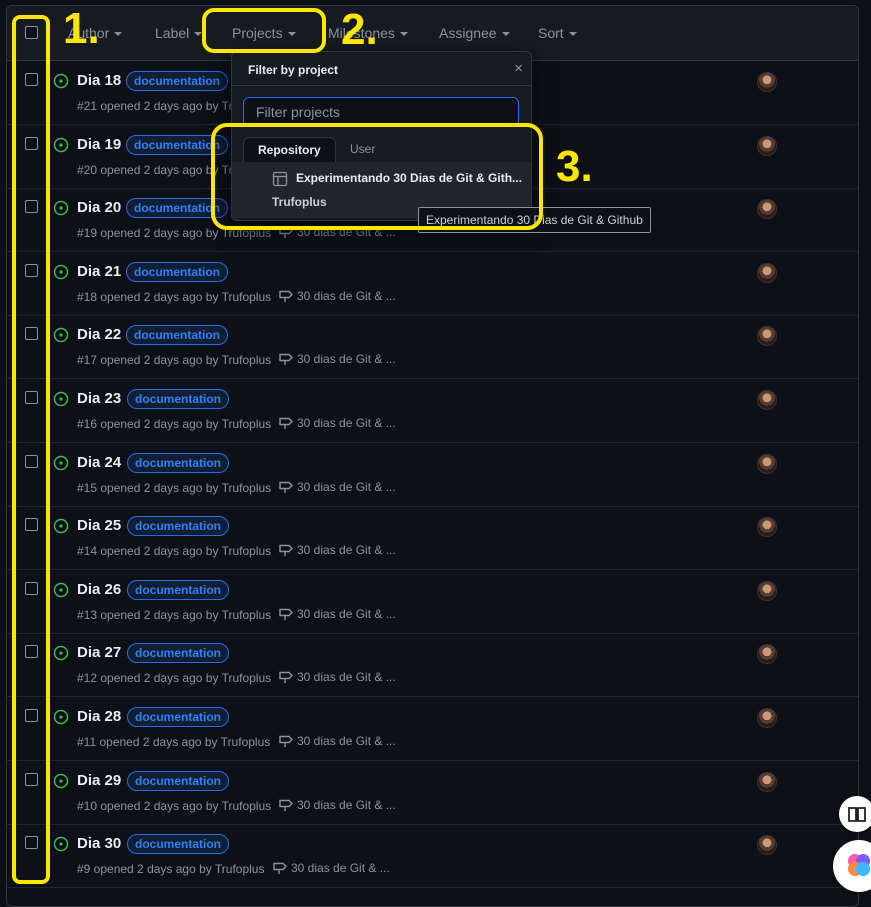 This screenshot has width=871, height=907. I want to click on issue-meta: #11 opened 2 days ago by Trufoplus, so click(174, 742).